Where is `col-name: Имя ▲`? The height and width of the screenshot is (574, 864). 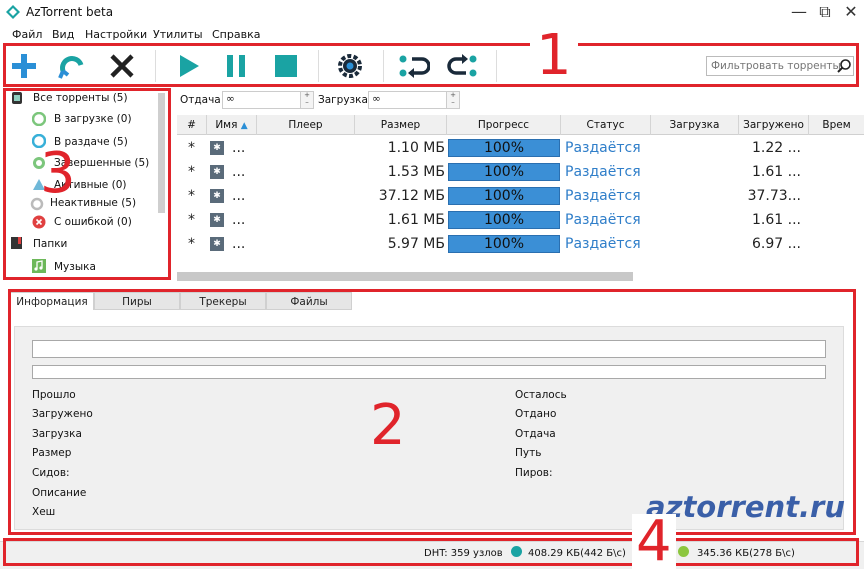 col-name: Имя ▲ is located at coordinates (232, 125).